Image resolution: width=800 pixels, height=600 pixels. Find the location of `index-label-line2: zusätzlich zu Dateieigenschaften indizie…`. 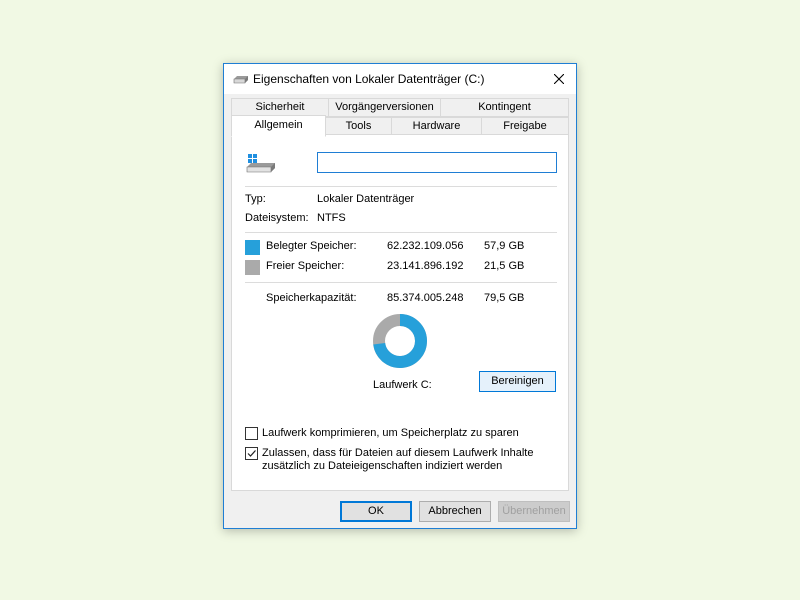

index-label-line2: zusätzlich zu Dateieigenschaften indizie… is located at coordinates (382, 466).